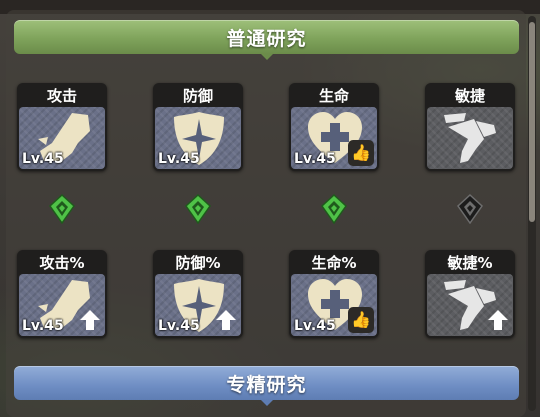 The width and height of the screenshot is (540, 417). I want to click on research-card-hp-percent: 生命% Lv.45 👍, so click(334, 294).